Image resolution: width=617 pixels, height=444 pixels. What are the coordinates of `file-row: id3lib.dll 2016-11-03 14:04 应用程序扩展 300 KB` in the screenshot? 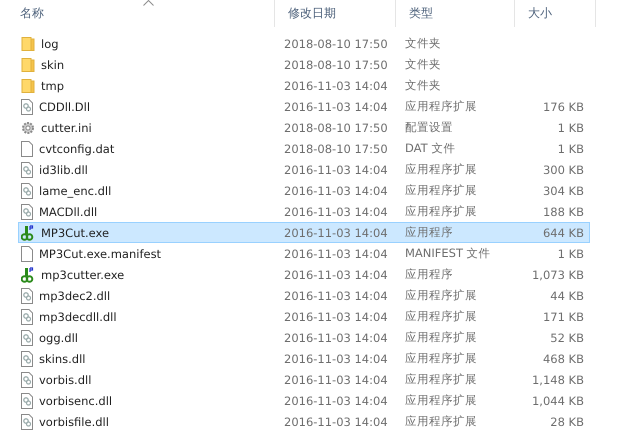 It's located at (304, 169).